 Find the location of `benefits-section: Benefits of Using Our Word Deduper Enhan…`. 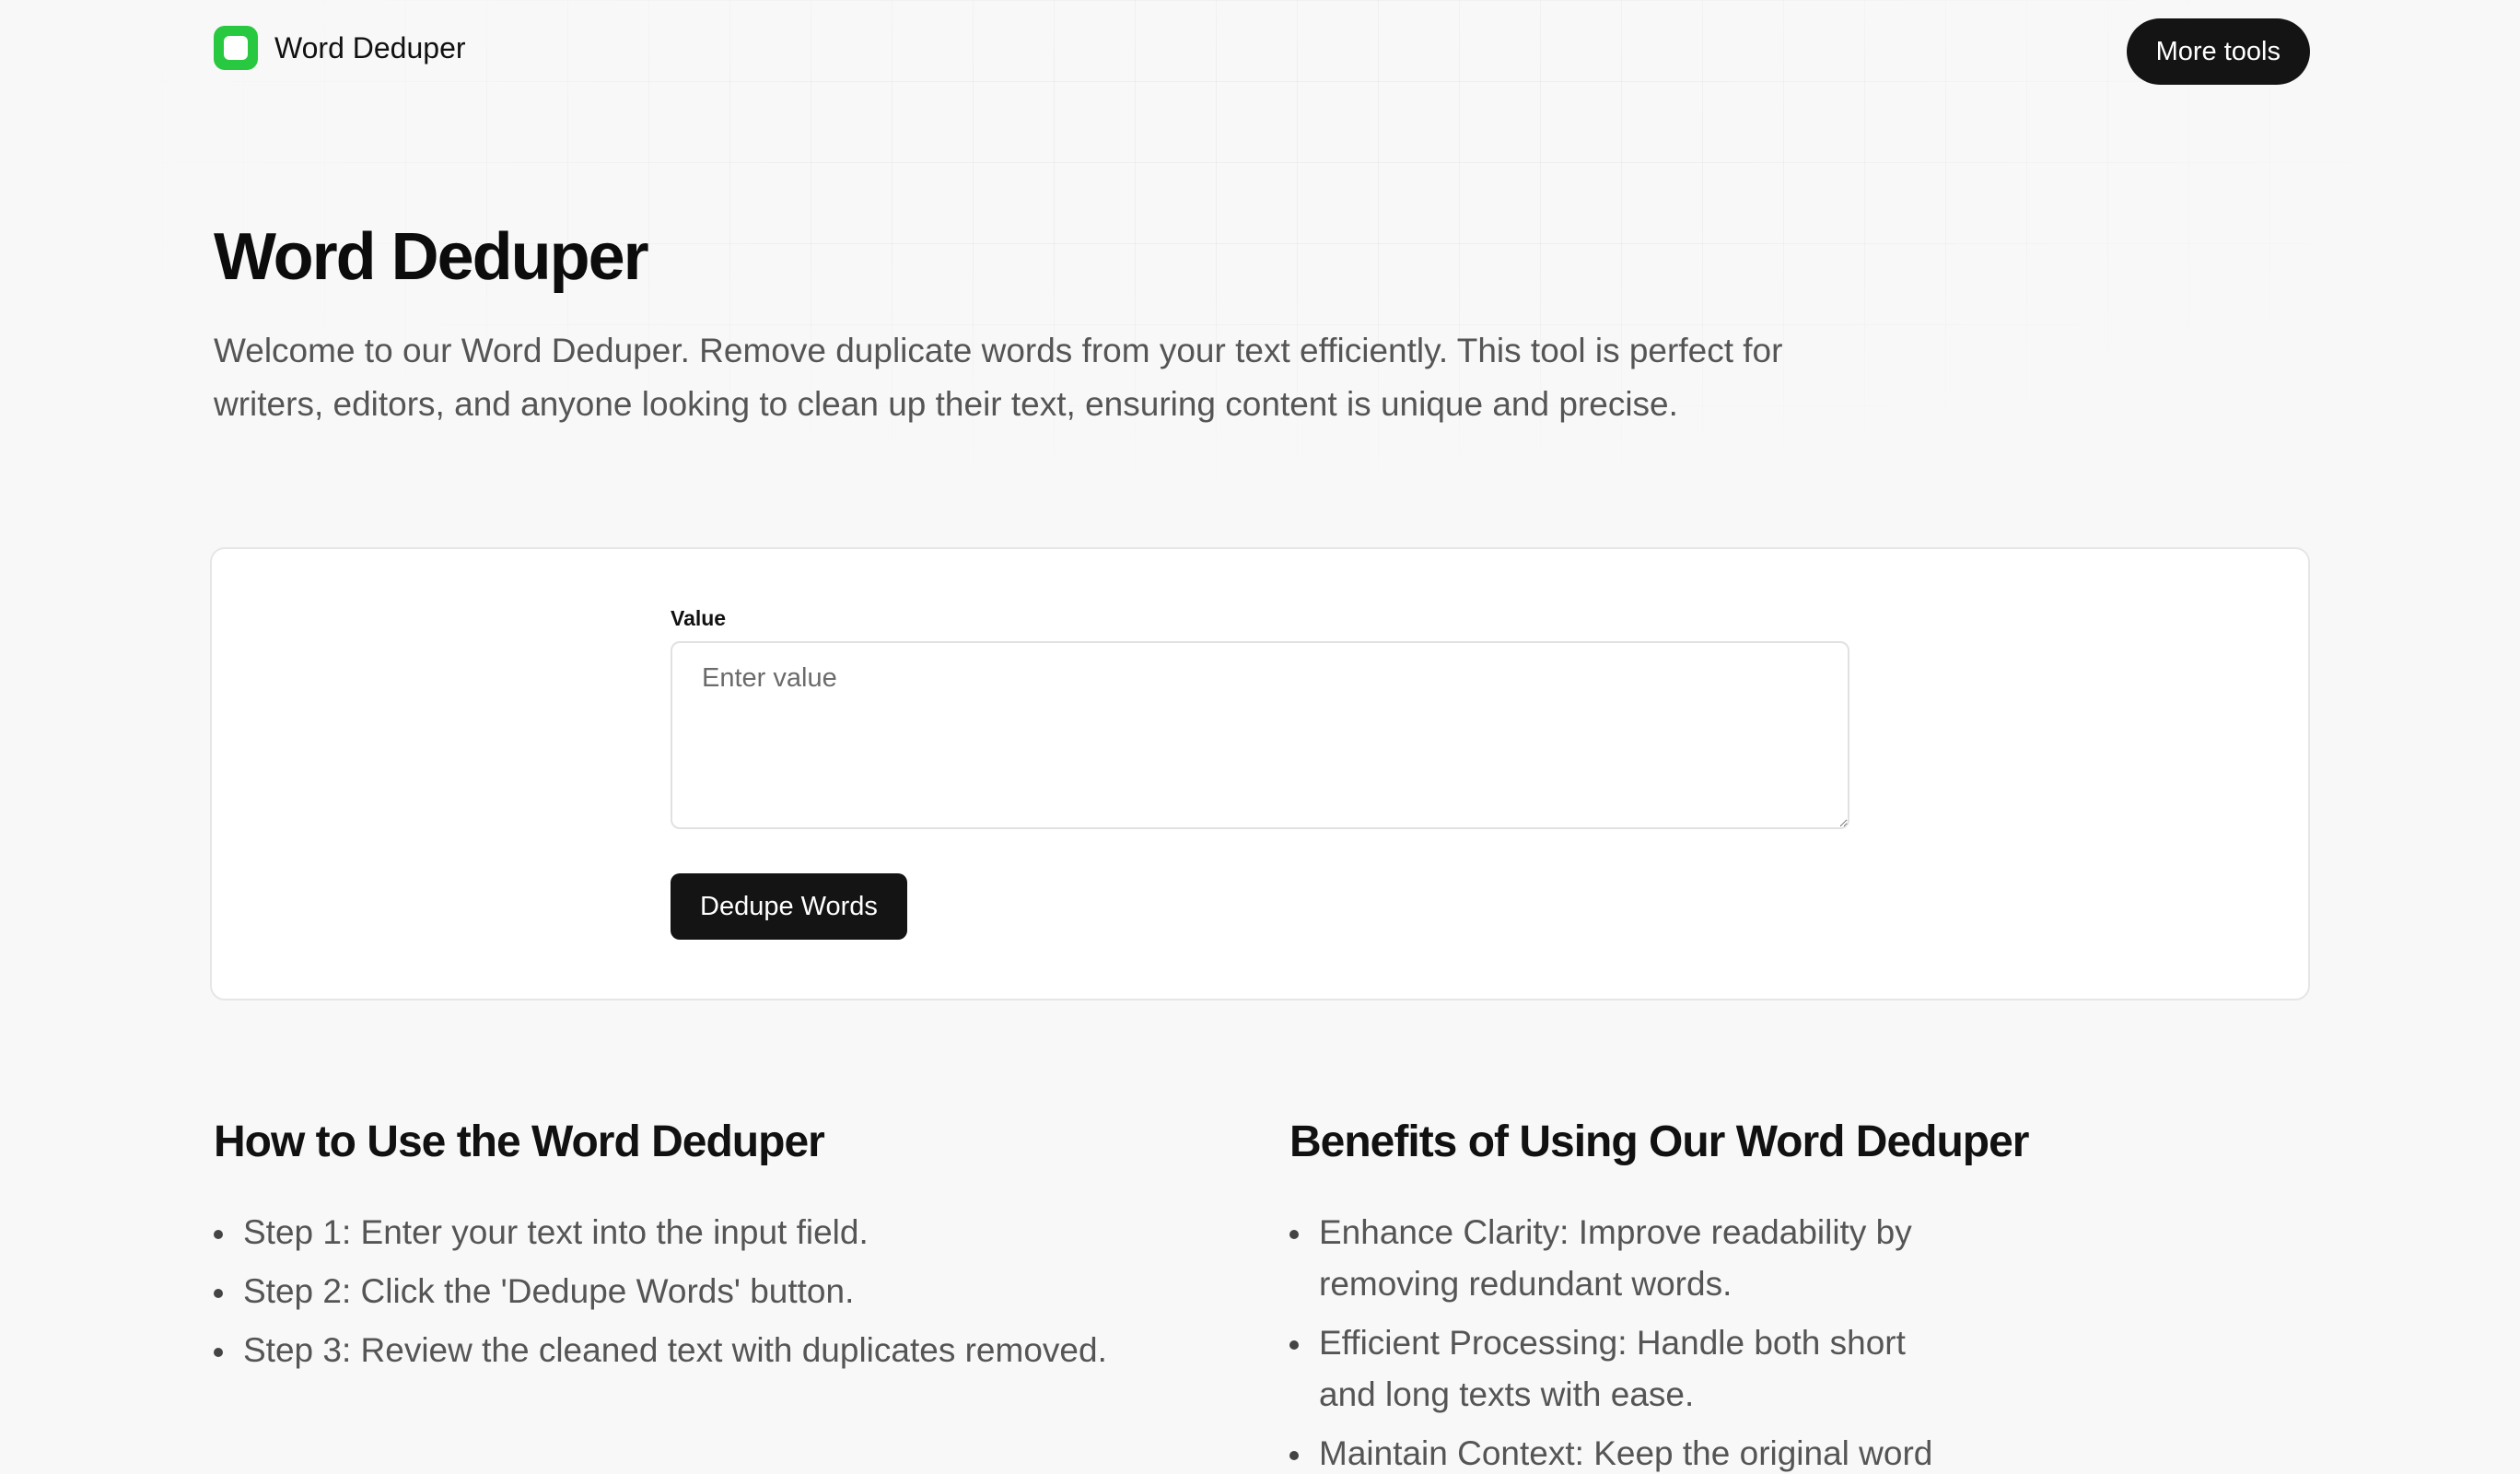

benefits-section: Benefits of Using Our Word Deduper Enhan… is located at coordinates (1796, 1293).